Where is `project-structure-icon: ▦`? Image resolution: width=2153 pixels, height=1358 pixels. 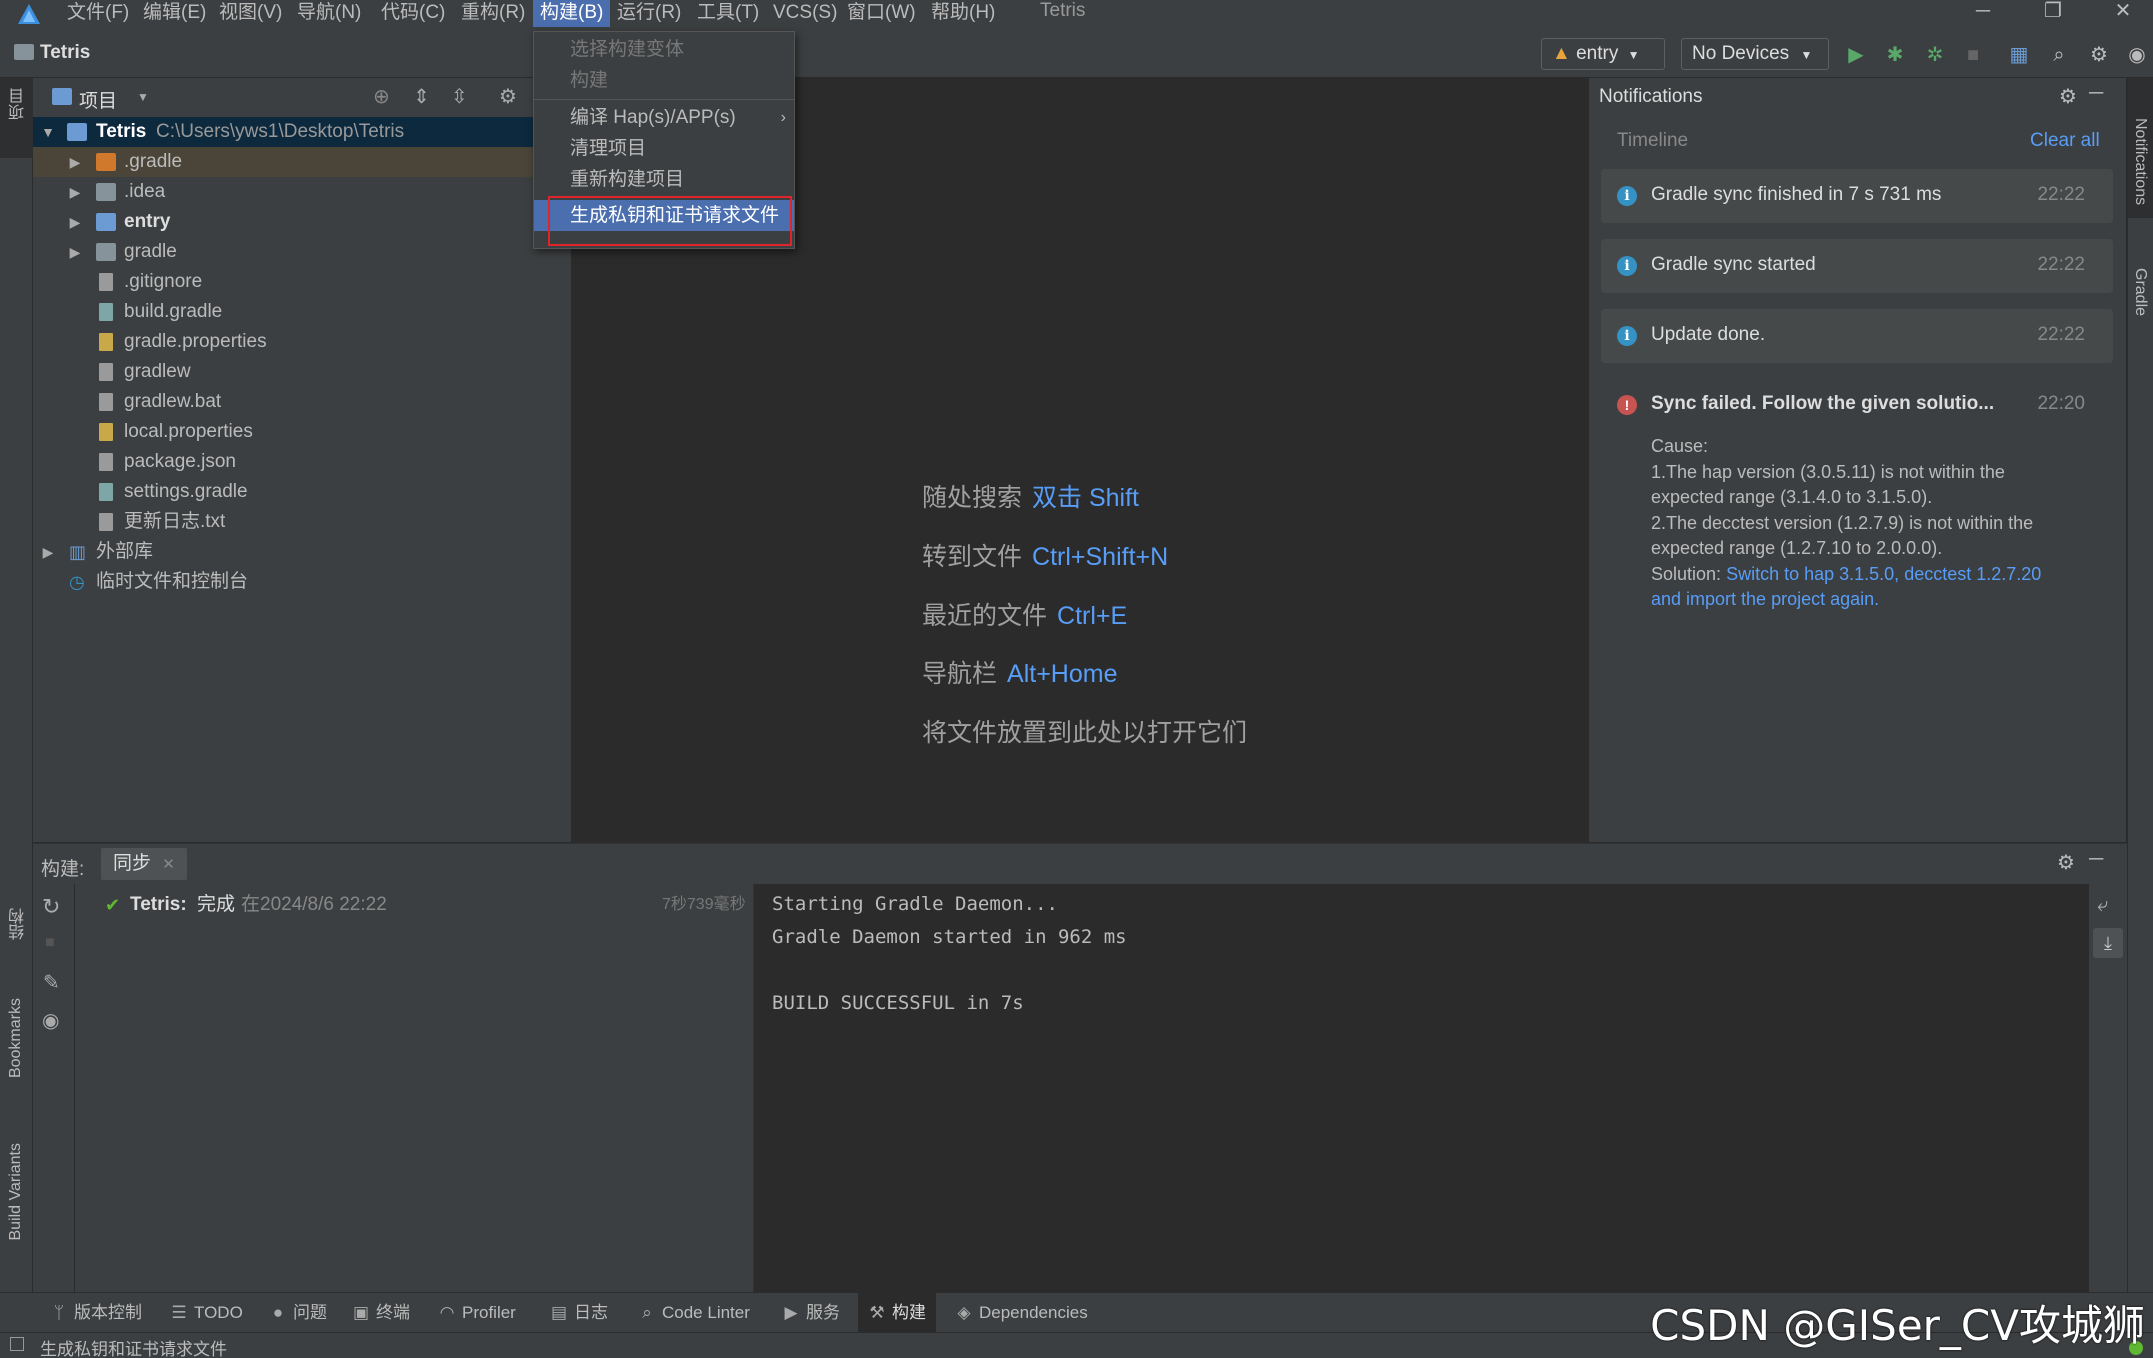 project-structure-icon: ▦ is located at coordinates (2019, 55).